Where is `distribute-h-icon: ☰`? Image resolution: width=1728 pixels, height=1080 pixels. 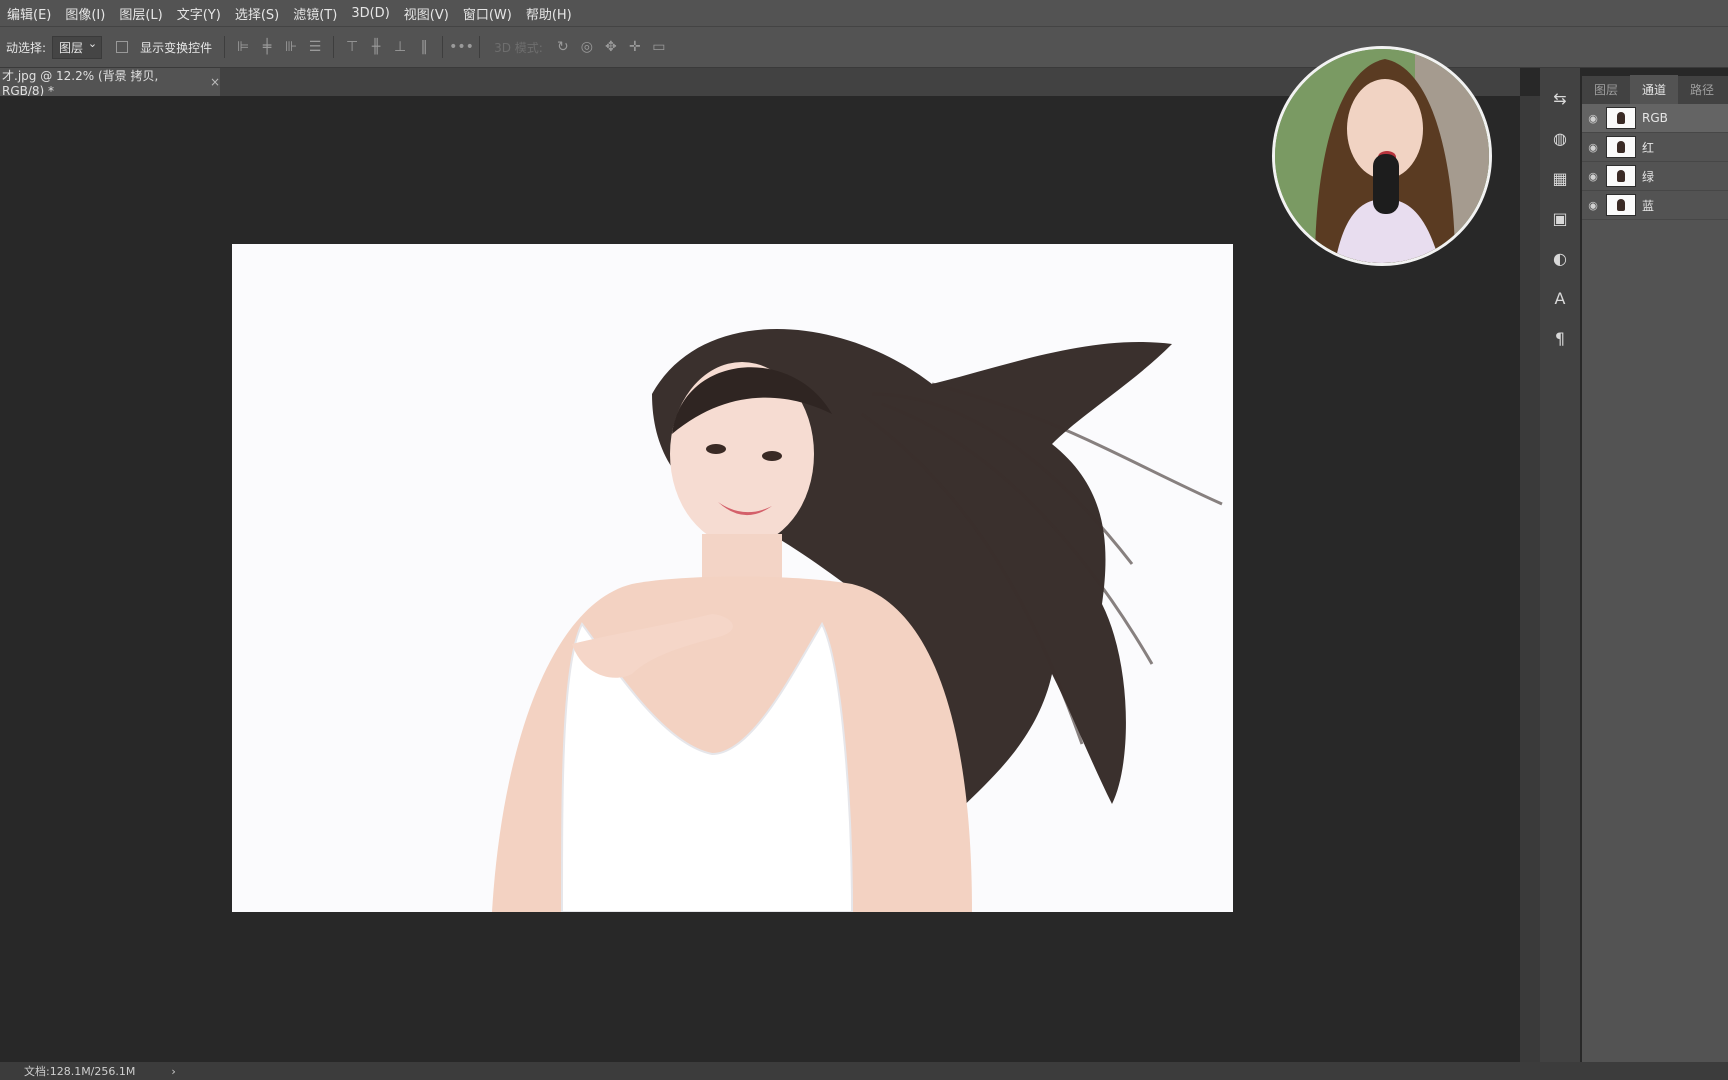 distribute-h-icon: ☰ is located at coordinates (315, 47).